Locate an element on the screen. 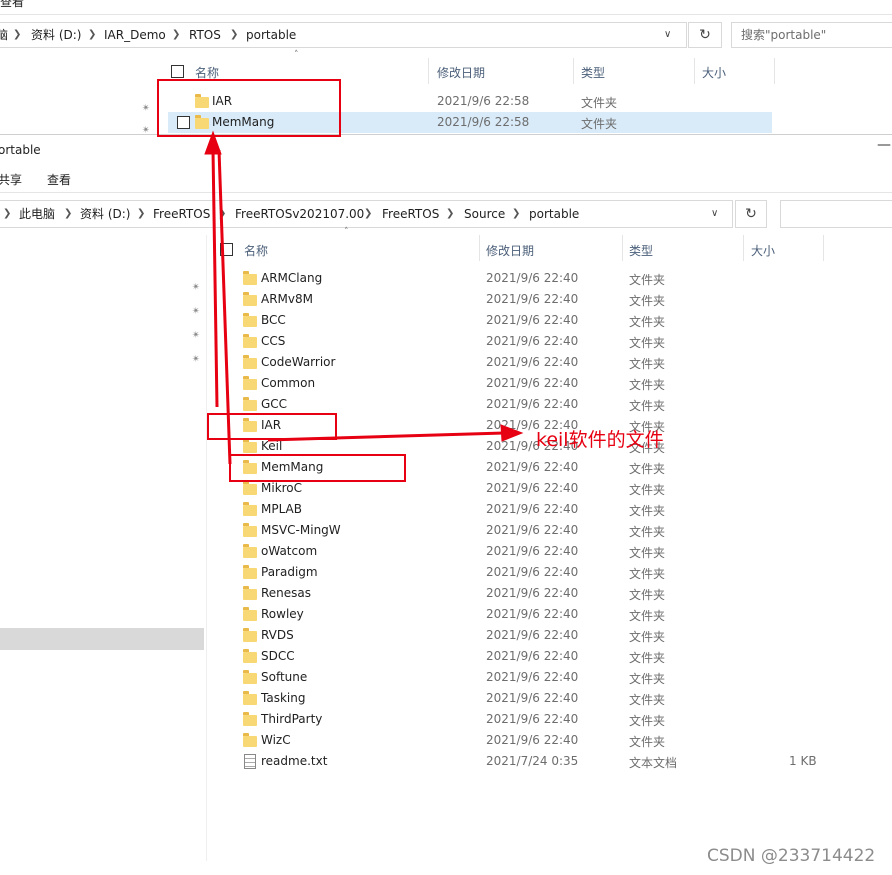  crumb-drive: 资料 (D:) is located at coordinates (105, 214).